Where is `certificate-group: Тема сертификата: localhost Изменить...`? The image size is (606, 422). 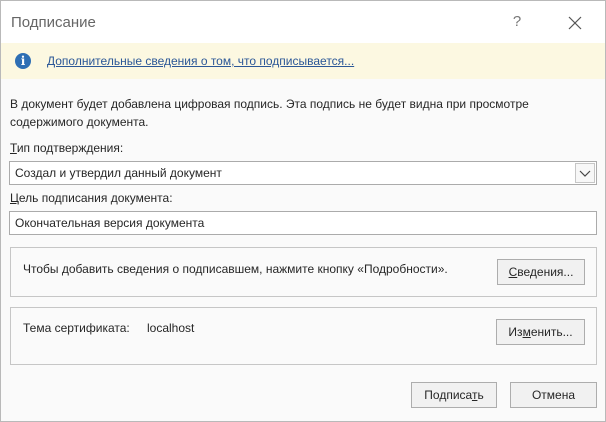
certificate-group: Тема сертификата: localhost Изменить... is located at coordinates (303, 336).